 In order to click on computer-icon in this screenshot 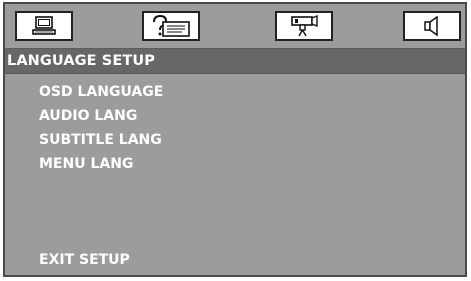, I will do `click(44, 26)`.